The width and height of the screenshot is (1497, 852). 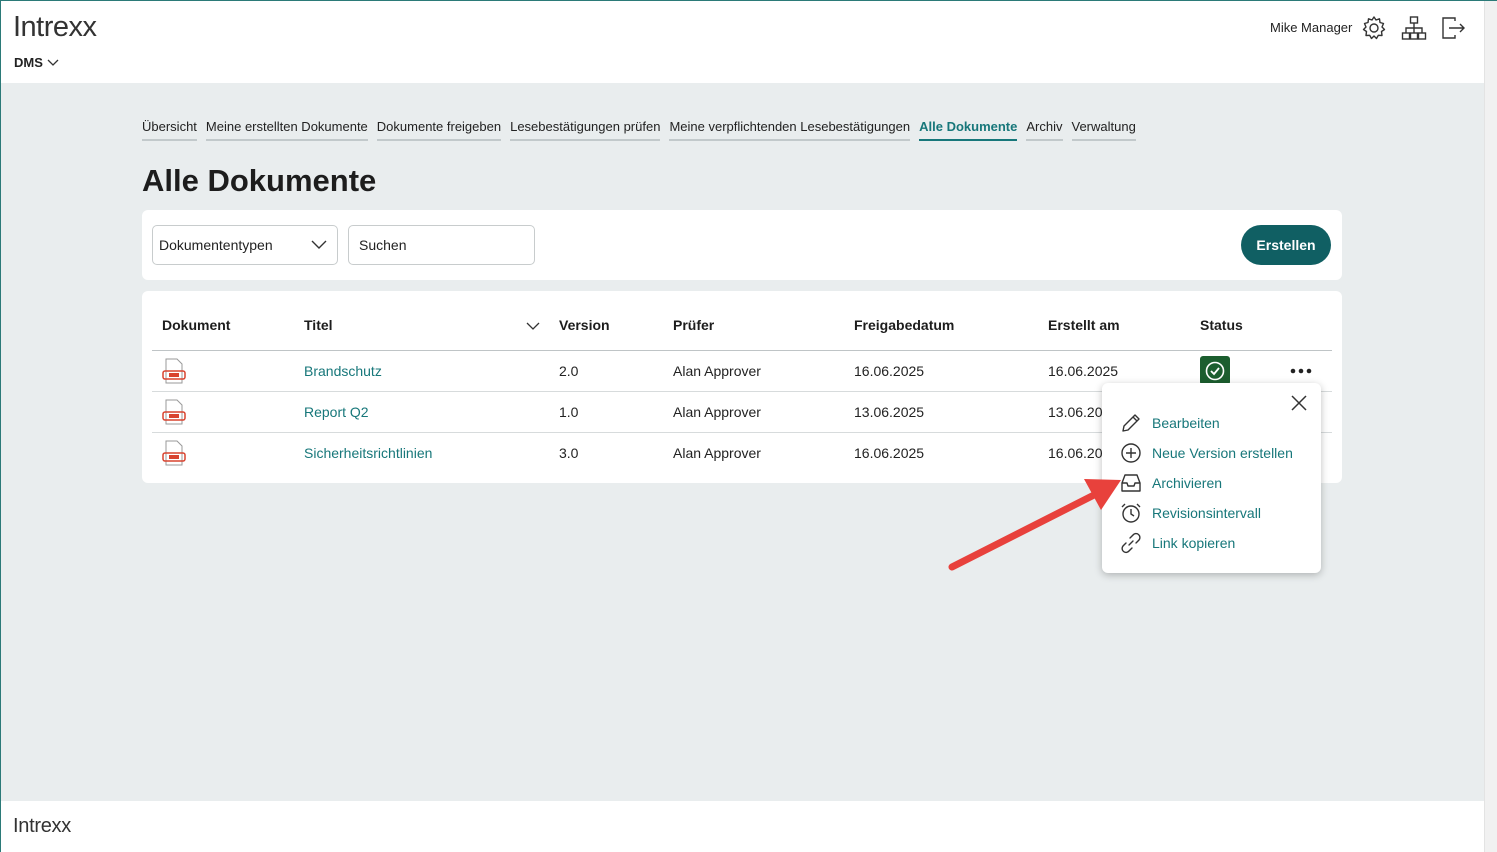 I want to click on document-type-select-value: Dokumententypen, so click(x=216, y=245).